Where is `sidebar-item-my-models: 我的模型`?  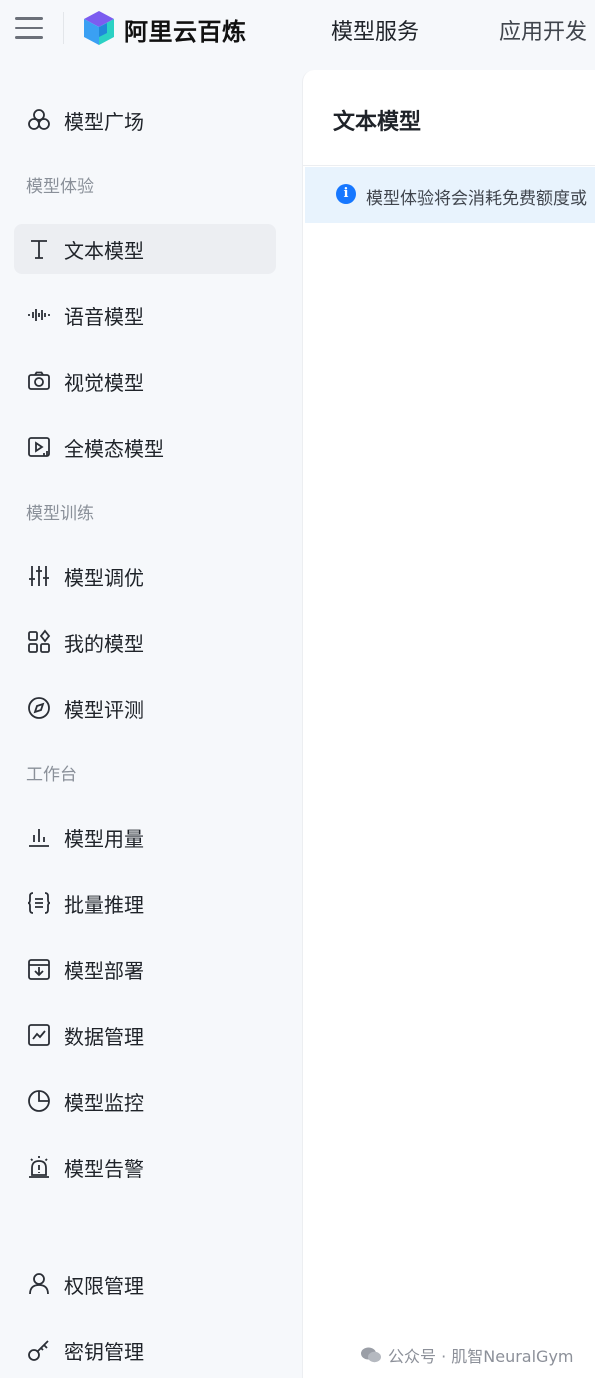 sidebar-item-my-models: 我的模型 is located at coordinates (145, 642).